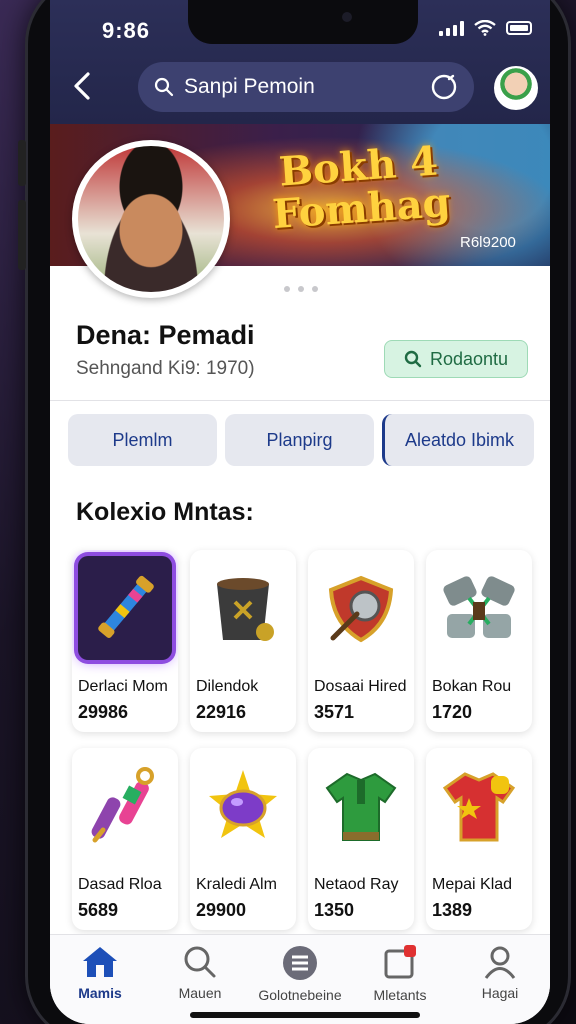 This screenshot has height=1024, width=576. I want to click on user-avatar, so click(516, 88).